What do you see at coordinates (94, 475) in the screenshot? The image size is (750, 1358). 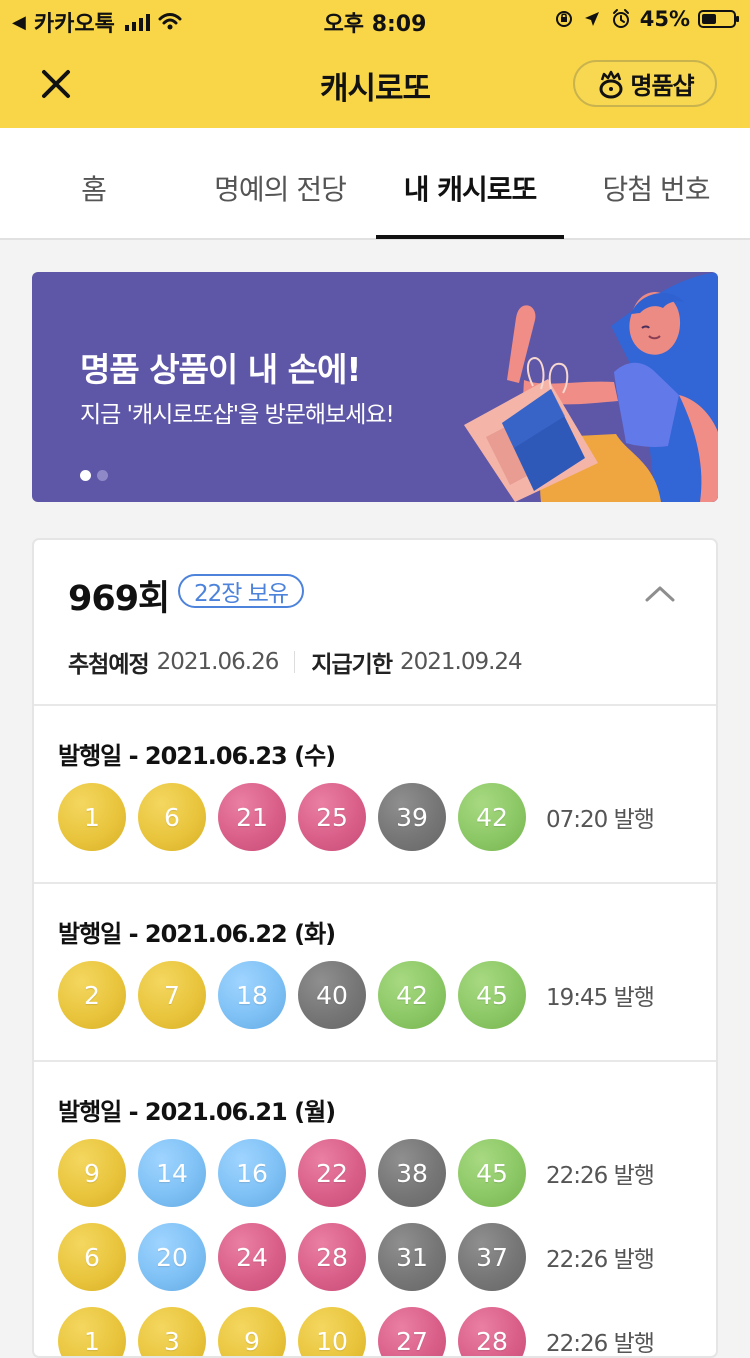 I see `banner-pagination` at bounding box center [94, 475].